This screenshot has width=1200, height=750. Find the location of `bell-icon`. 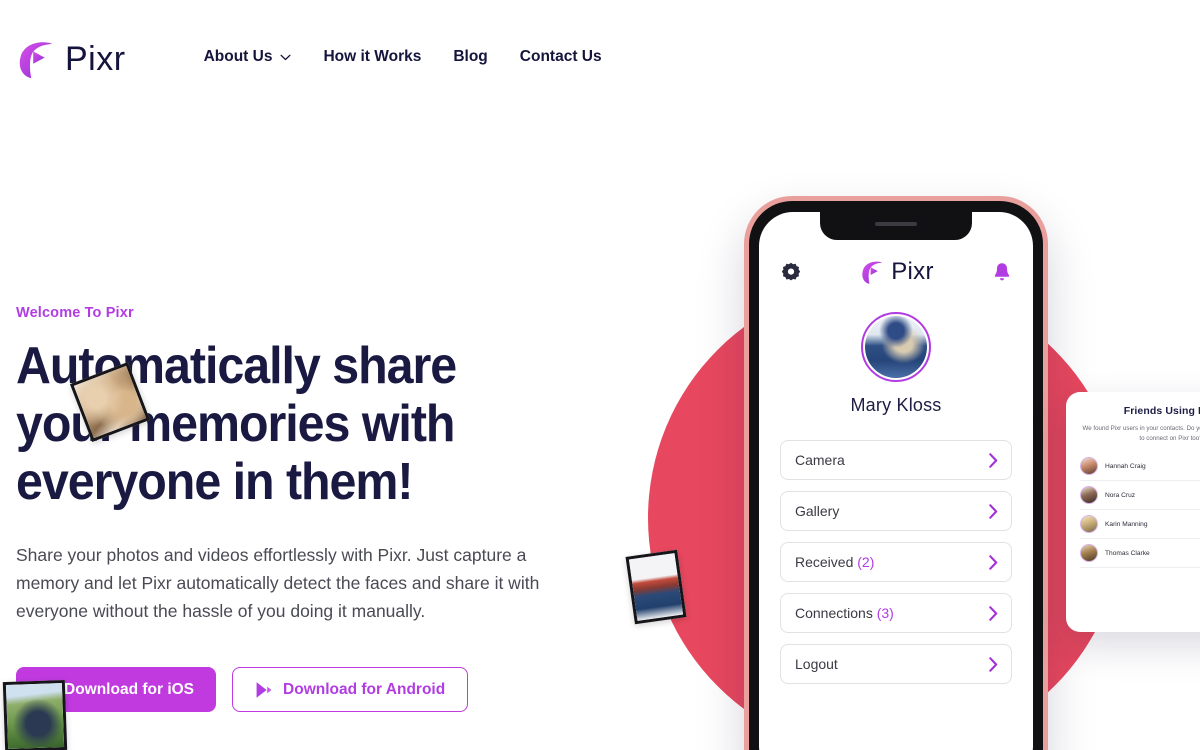

bell-icon is located at coordinates (1002, 272).